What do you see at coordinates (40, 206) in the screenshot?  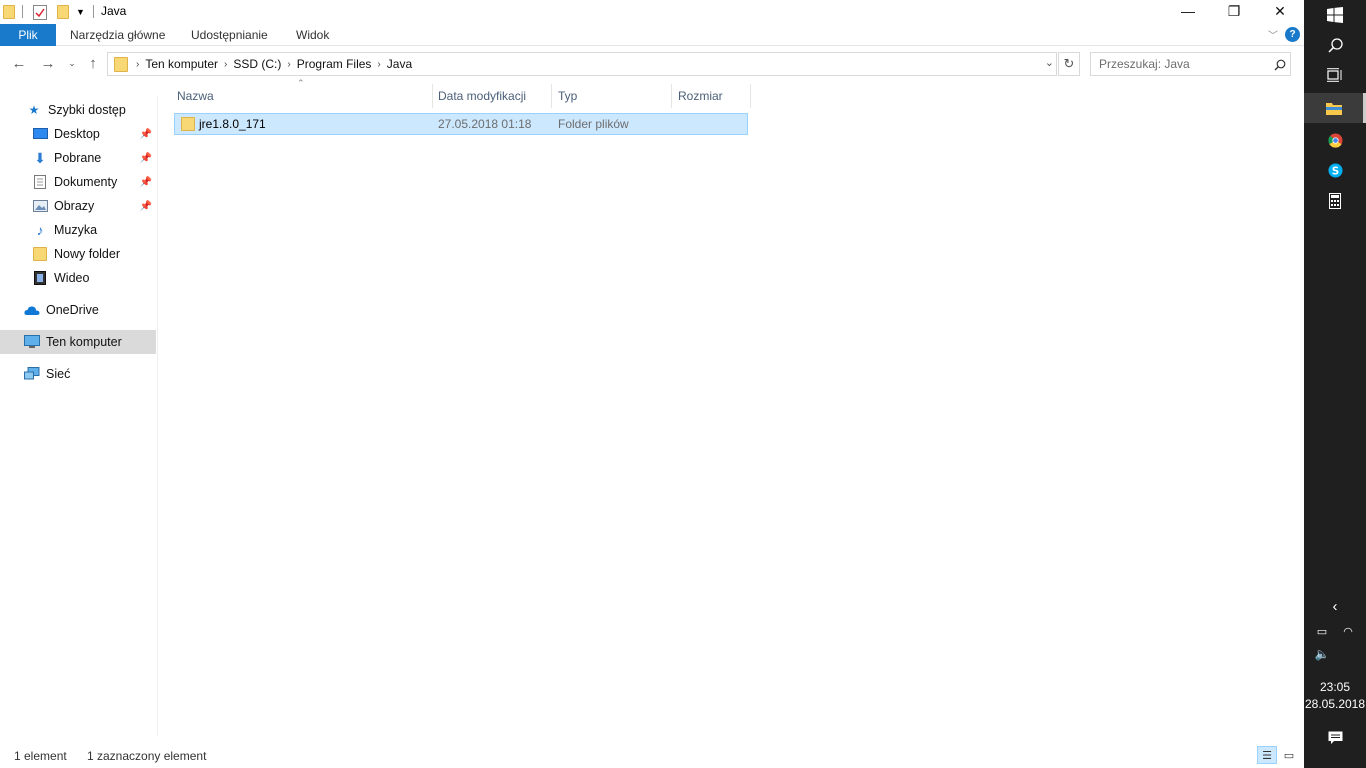 I see `pictures-icon` at bounding box center [40, 206].